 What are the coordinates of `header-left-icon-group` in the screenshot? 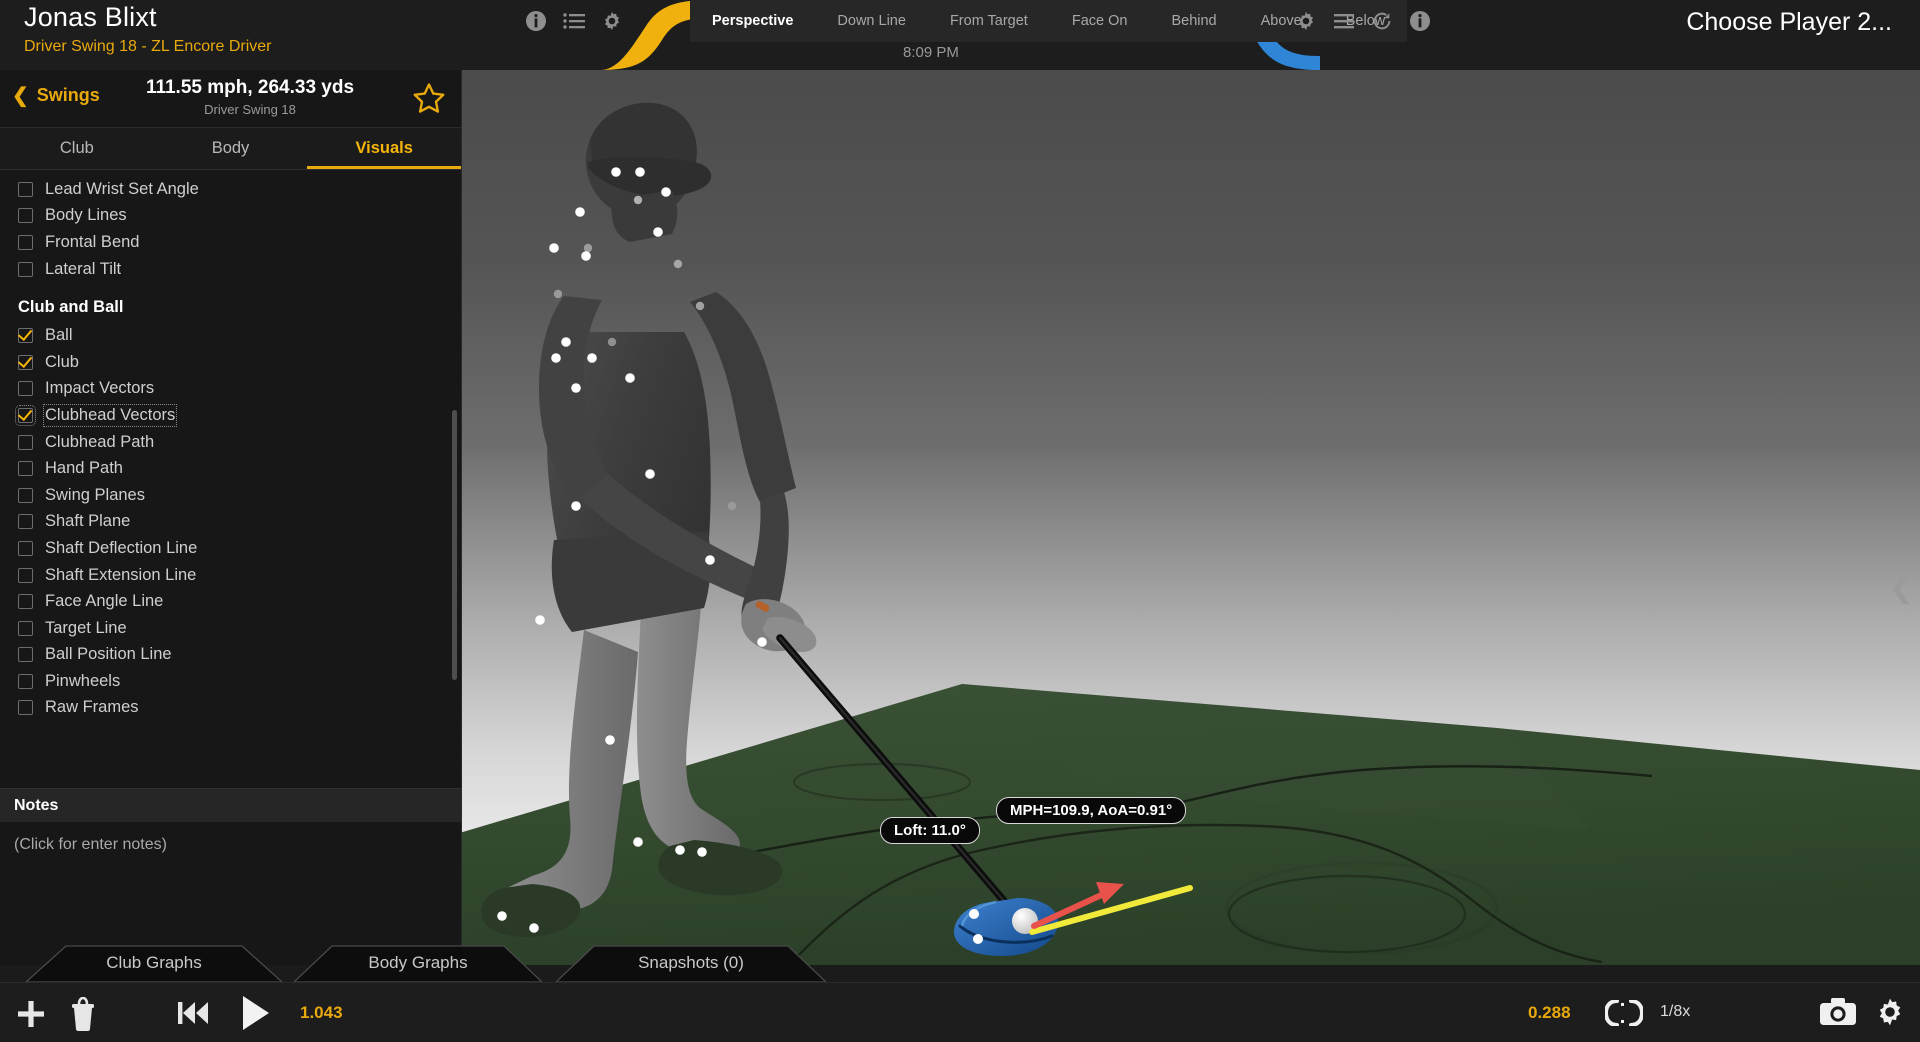 It's located at (574, 21).